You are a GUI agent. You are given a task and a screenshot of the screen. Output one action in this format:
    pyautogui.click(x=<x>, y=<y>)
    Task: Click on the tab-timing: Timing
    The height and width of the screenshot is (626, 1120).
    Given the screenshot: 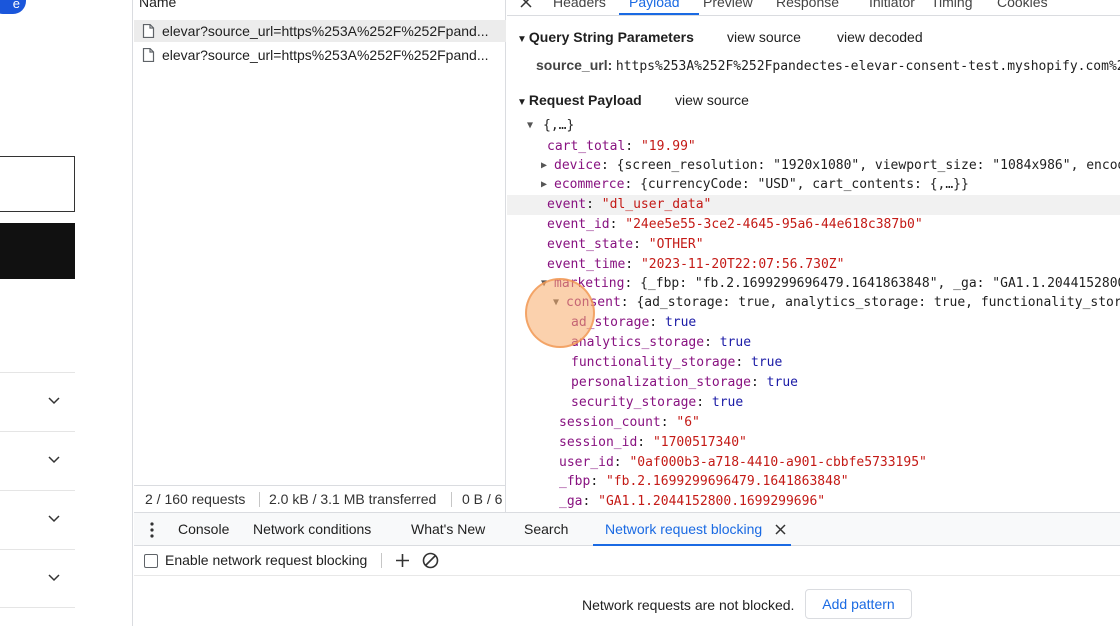 What is the action you would take?
    pyautogui.click(x=952, y=5)
    